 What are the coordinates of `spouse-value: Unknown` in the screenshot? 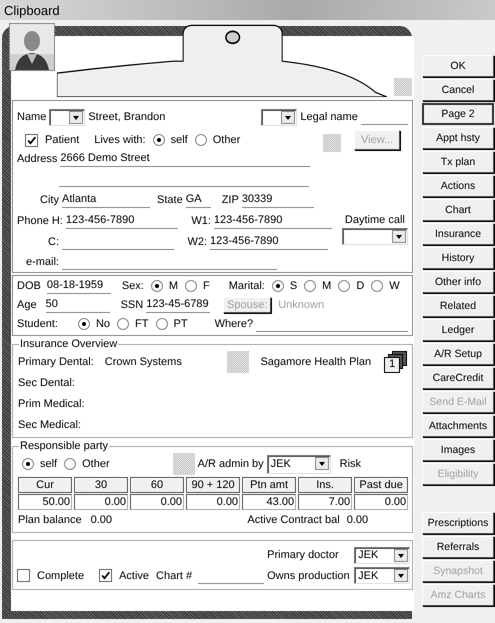 It's located at (301, 304).